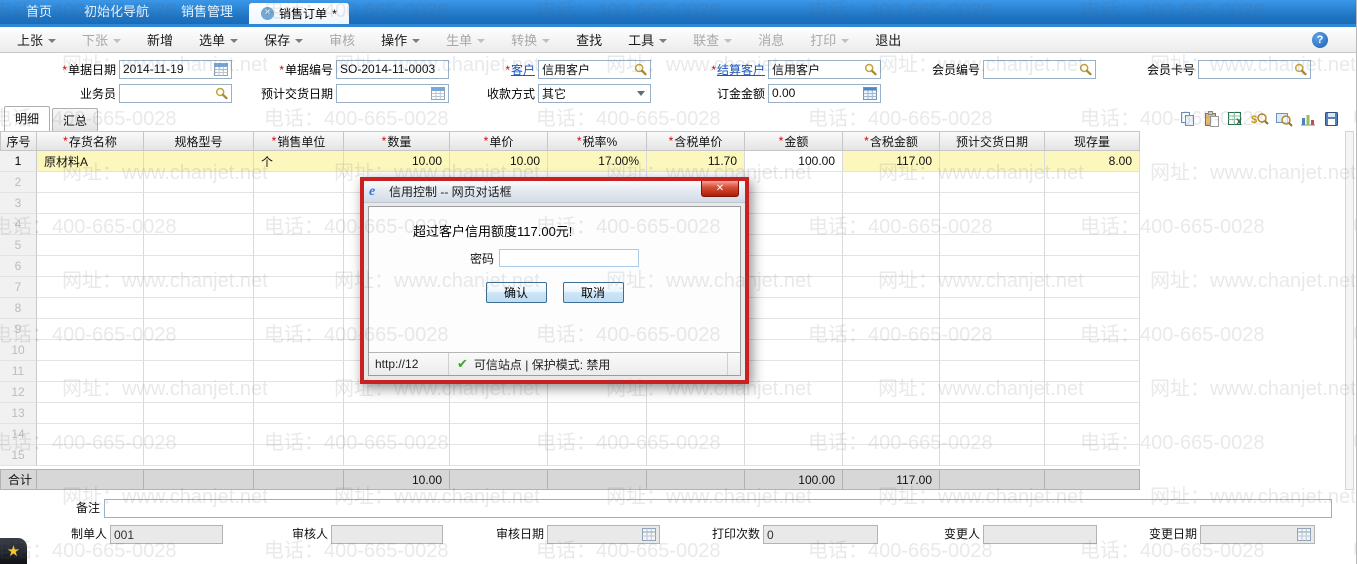  What do you see at coordinates (18, 203) in the screenshot?
I see `row-number-cell: 3` at bounding box center [18, 203].